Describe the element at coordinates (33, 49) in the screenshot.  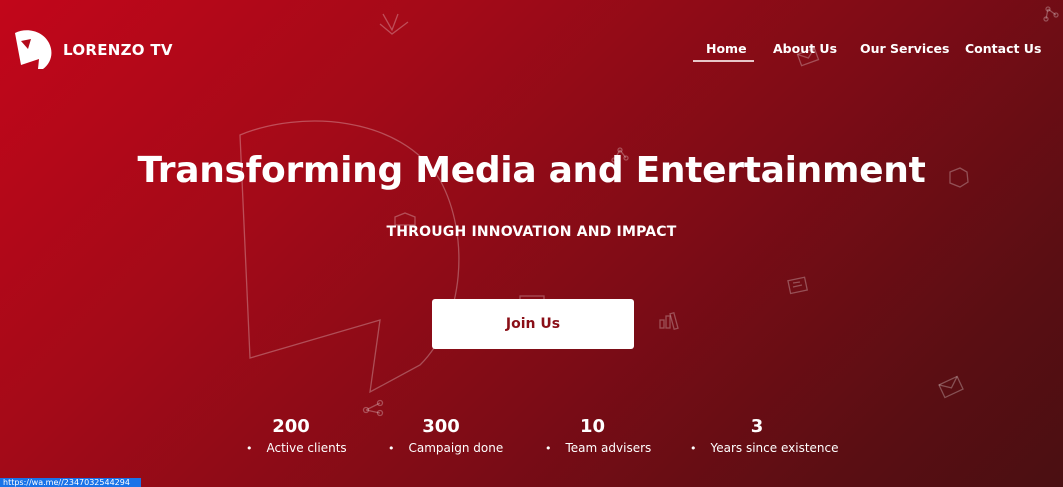
I see `logo-icon` at that location.